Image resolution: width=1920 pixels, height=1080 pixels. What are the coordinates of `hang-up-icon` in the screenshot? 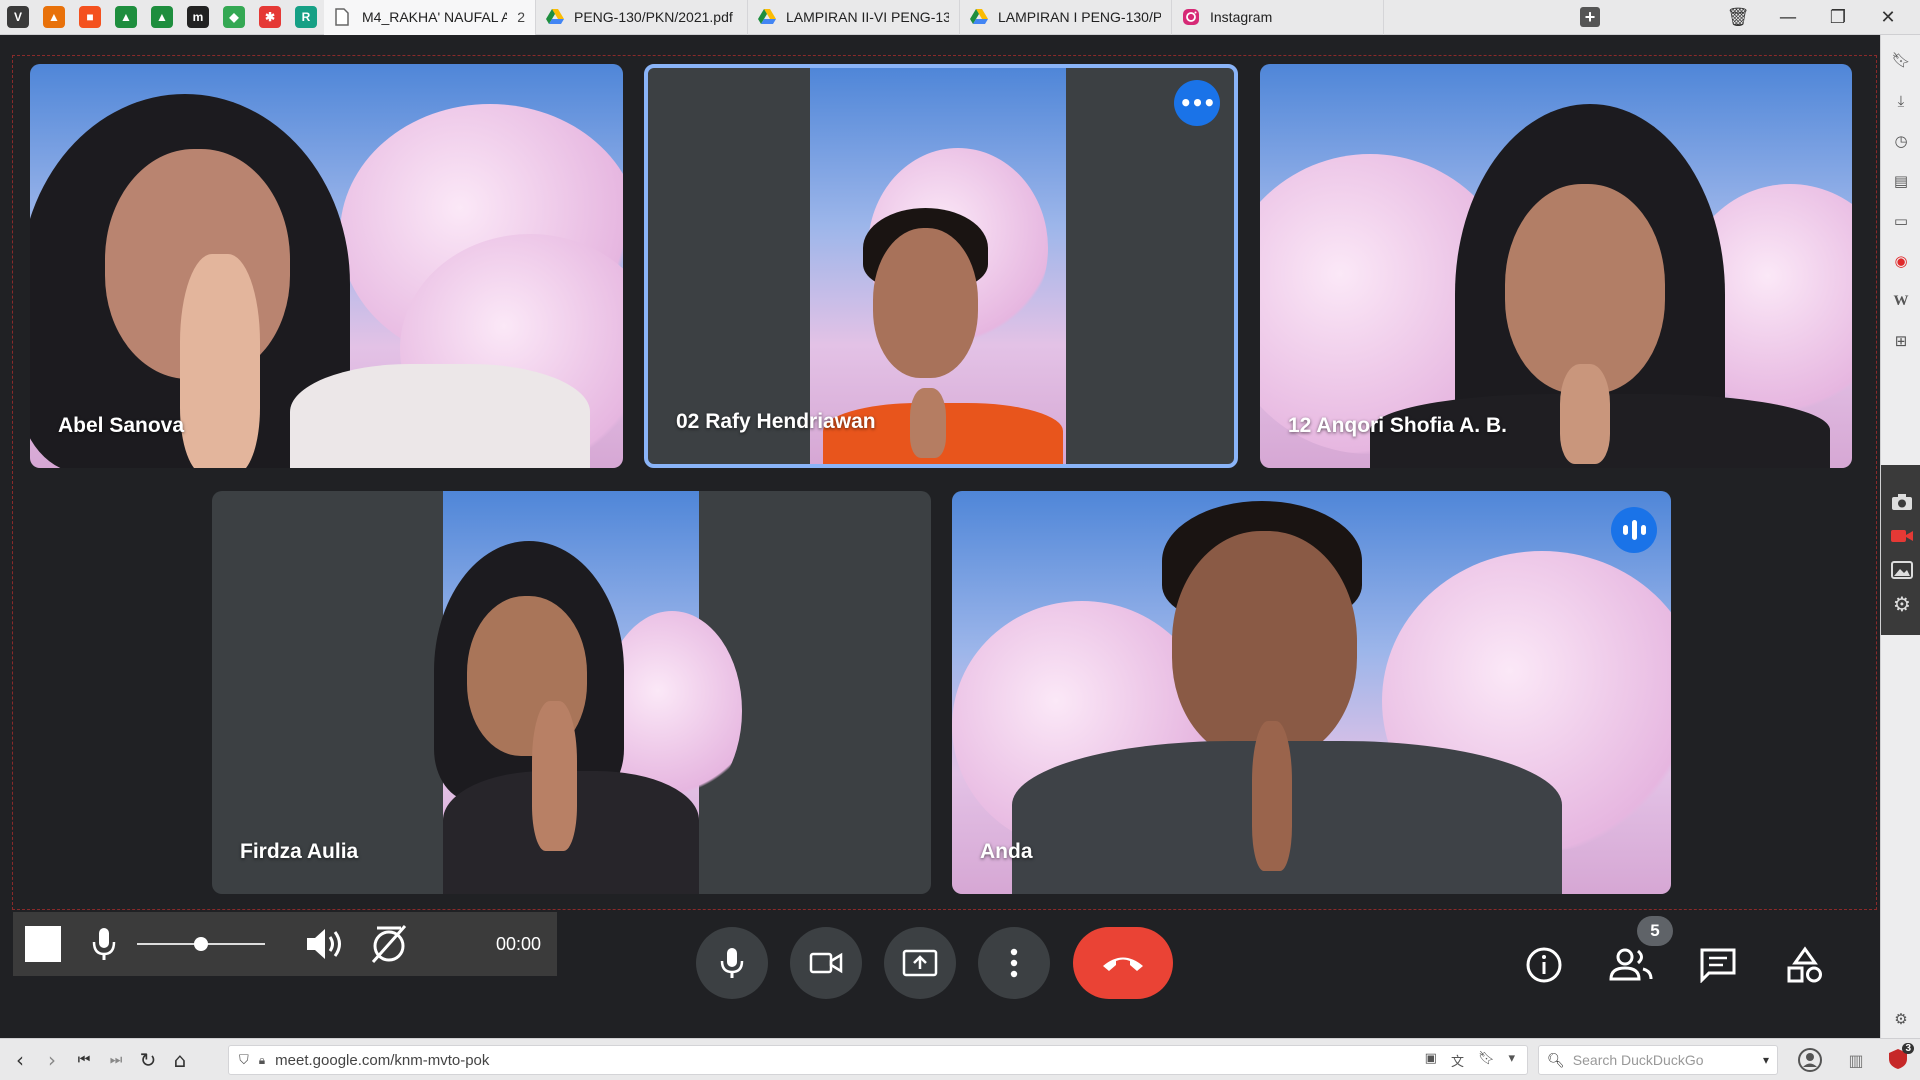 It's located at (1123, 964).